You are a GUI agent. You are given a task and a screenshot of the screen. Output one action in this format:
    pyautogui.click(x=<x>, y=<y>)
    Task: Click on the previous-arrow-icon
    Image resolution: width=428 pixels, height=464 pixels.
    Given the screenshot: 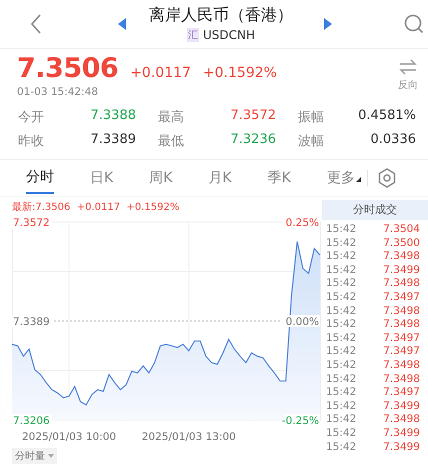 What is the action you would take?
    pyautogui.click(x=122, y=24)
    